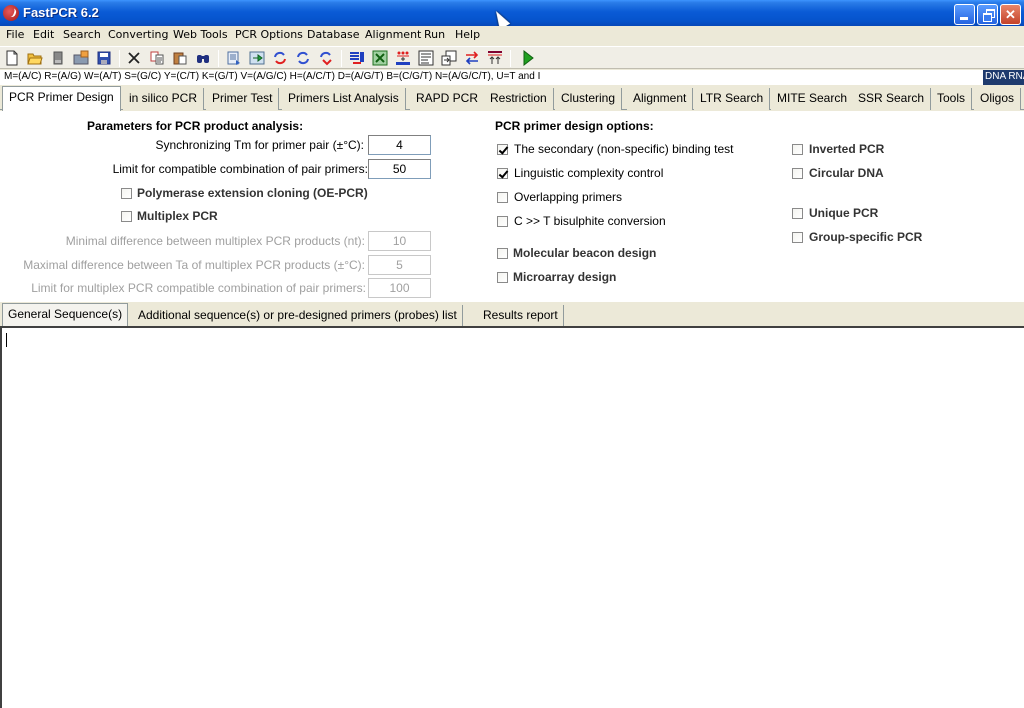 The width and height of the screenshot is (1024, 708). I want to click on overlapping-primers-label: Overlapping primers, so click(568, 197).